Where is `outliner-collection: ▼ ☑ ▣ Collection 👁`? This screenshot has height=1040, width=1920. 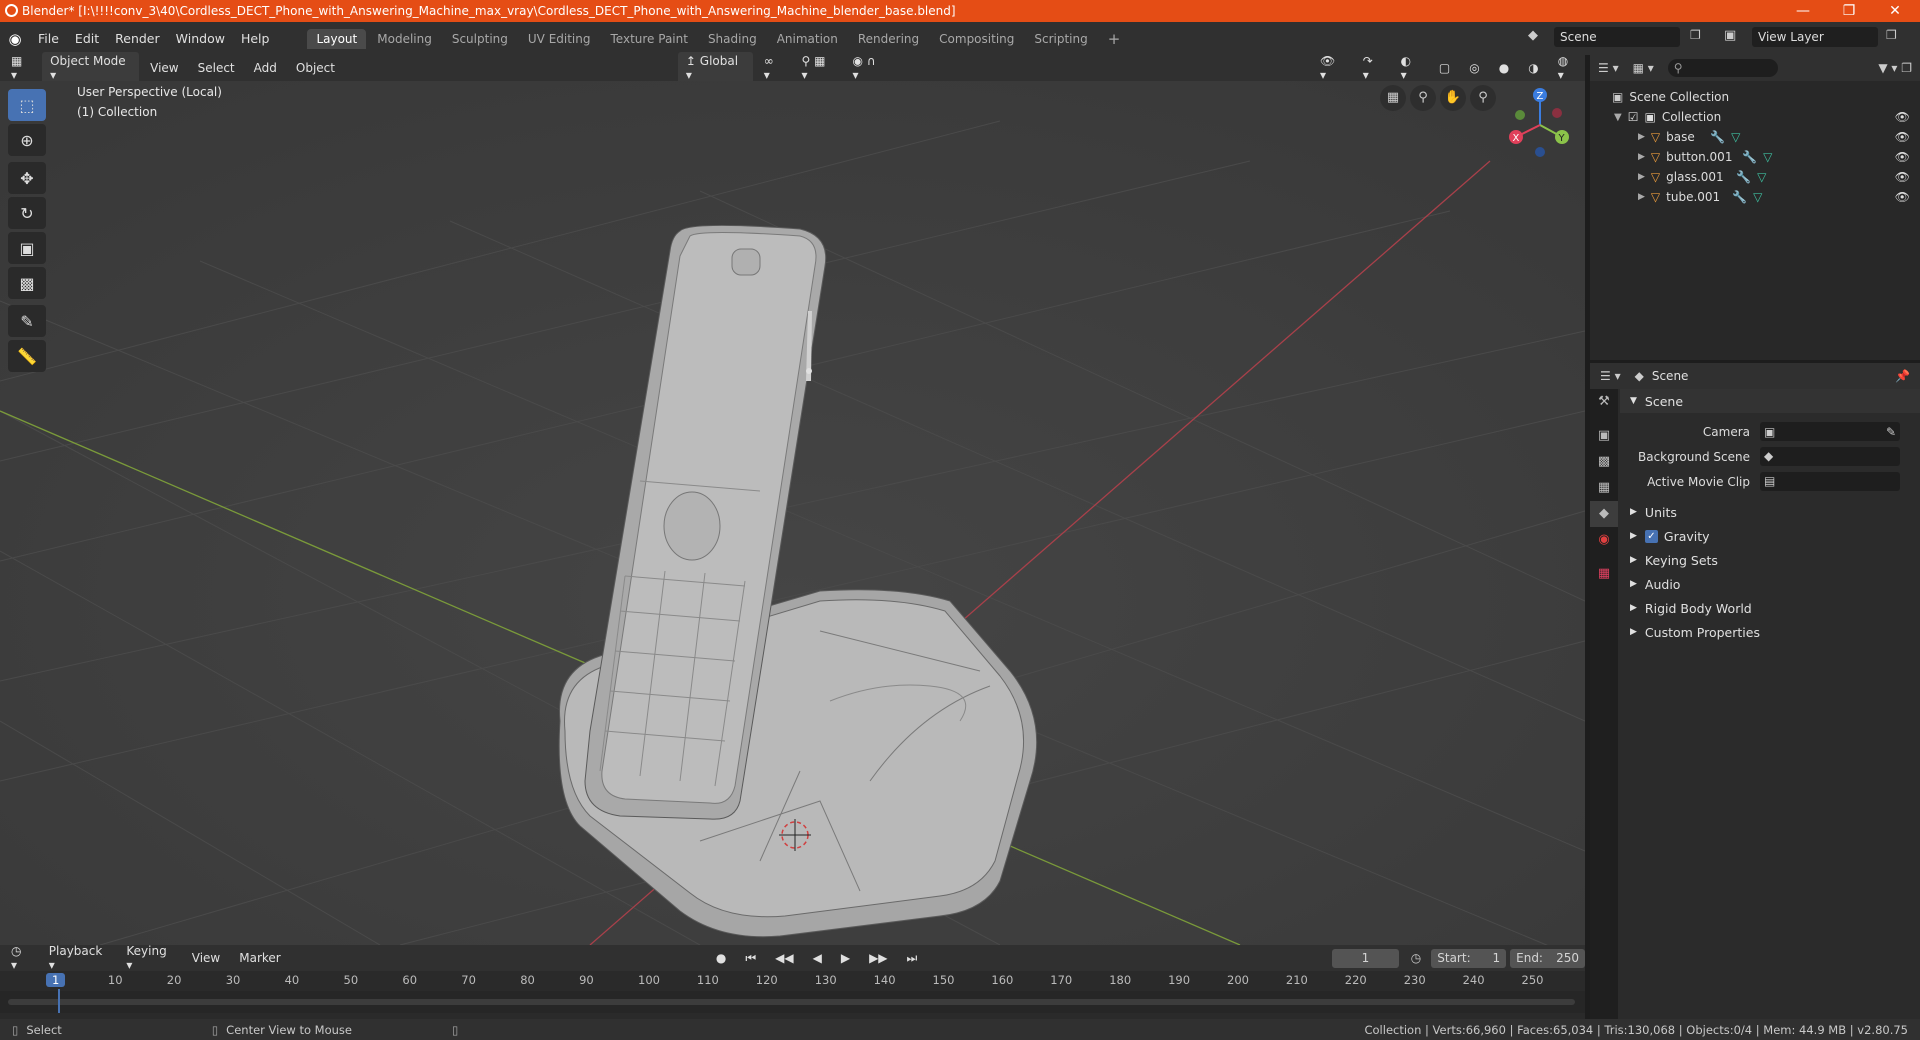
outliner-collection: ▼ ☑ ▣ Collection 👁 is located at coordinates (1755, 117).